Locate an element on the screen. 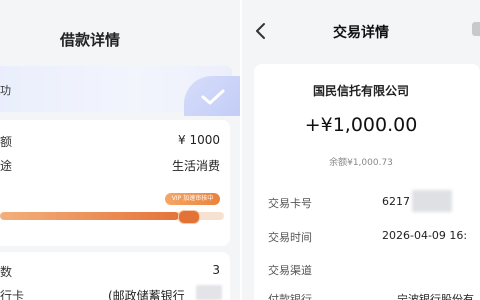  loan-amount-label: 额 is located at coordinates (6, 142).